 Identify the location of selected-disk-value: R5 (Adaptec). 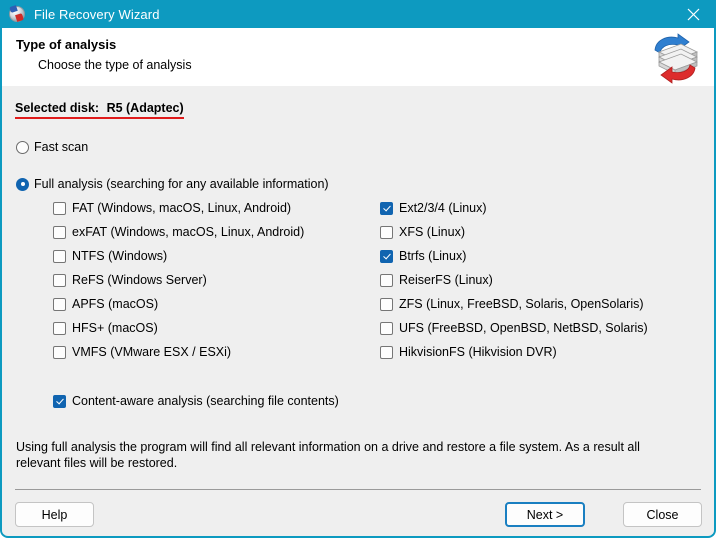
(145, 108).